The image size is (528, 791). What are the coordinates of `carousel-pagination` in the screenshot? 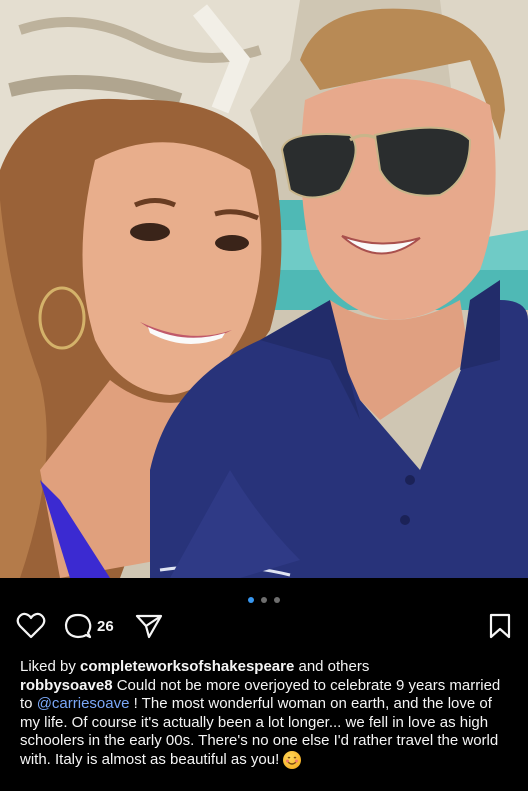 It's located at (264, 597).